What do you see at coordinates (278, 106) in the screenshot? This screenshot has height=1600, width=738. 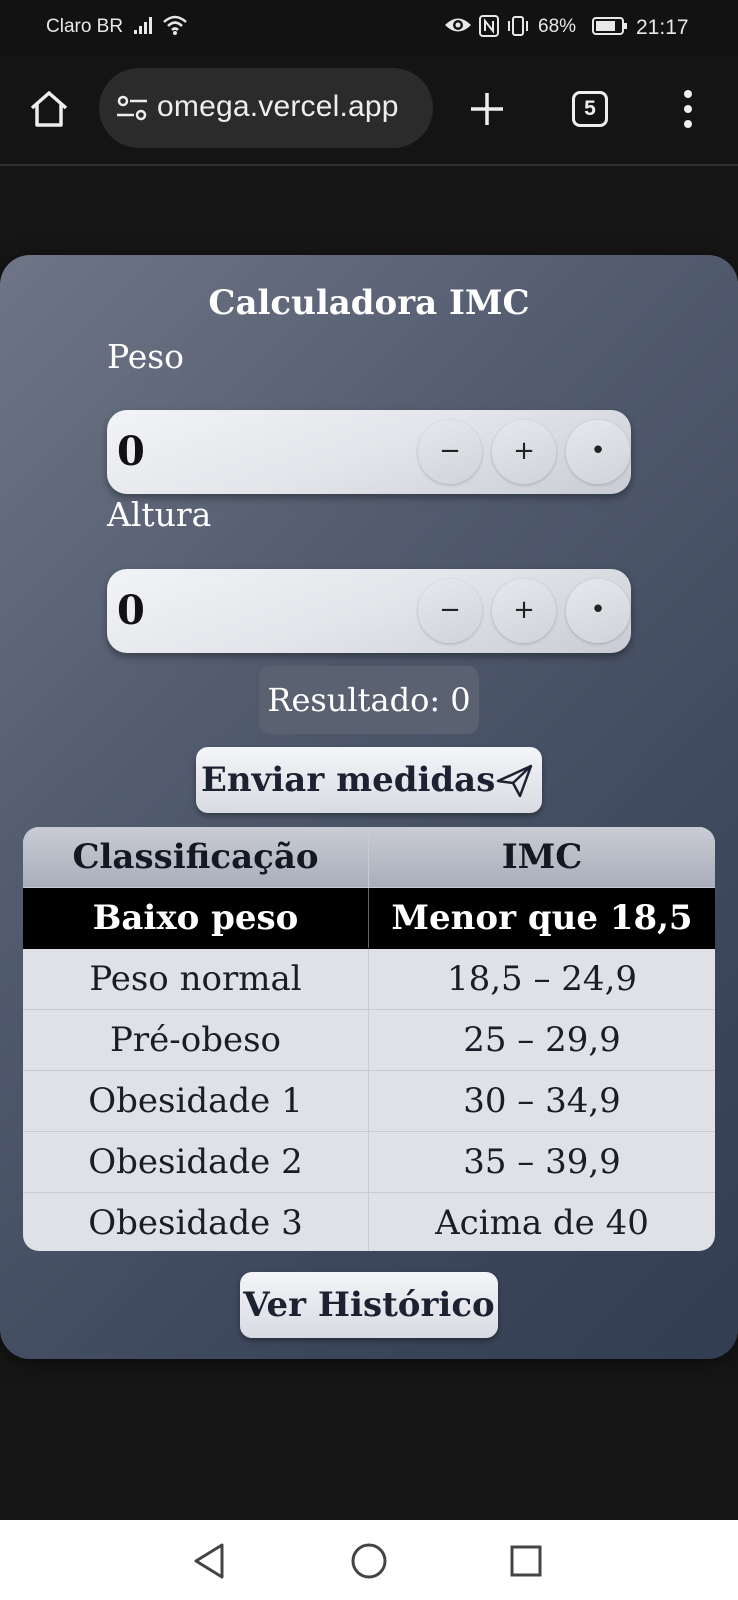 I see `url-text: omega.vercel.app` at bounding box center [278, 106].